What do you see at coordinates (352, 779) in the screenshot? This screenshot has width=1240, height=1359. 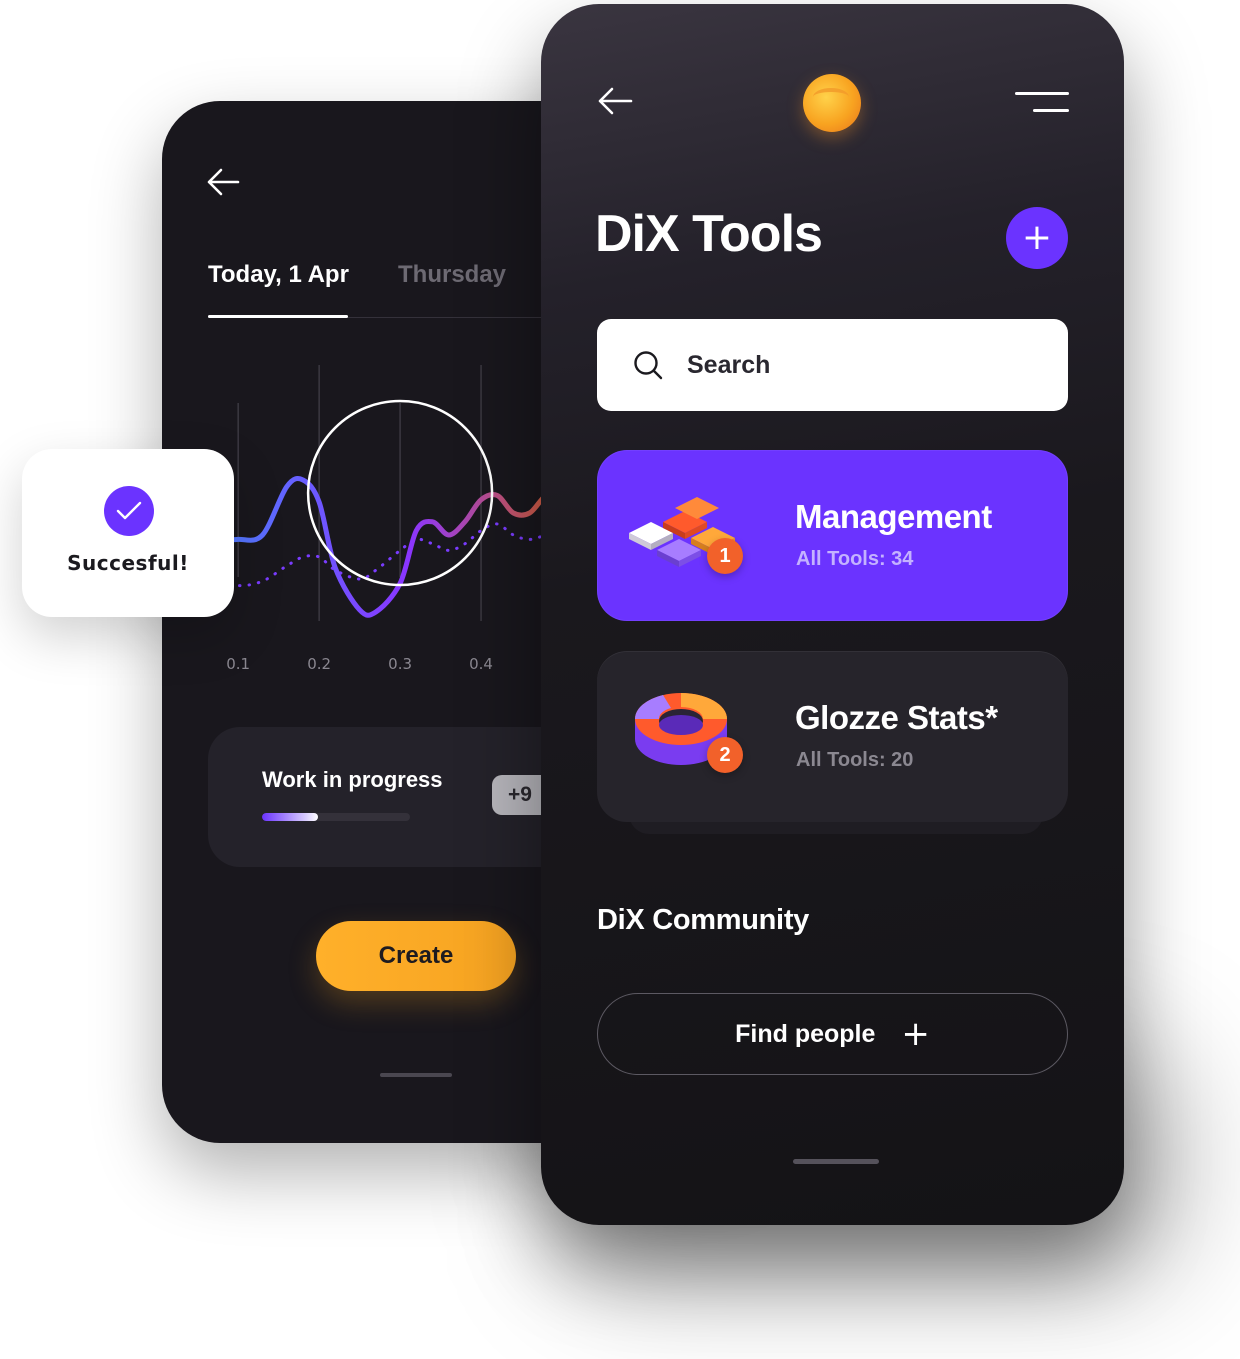 I see `progress-title: Work in progress` at bounding box center [352, 779].